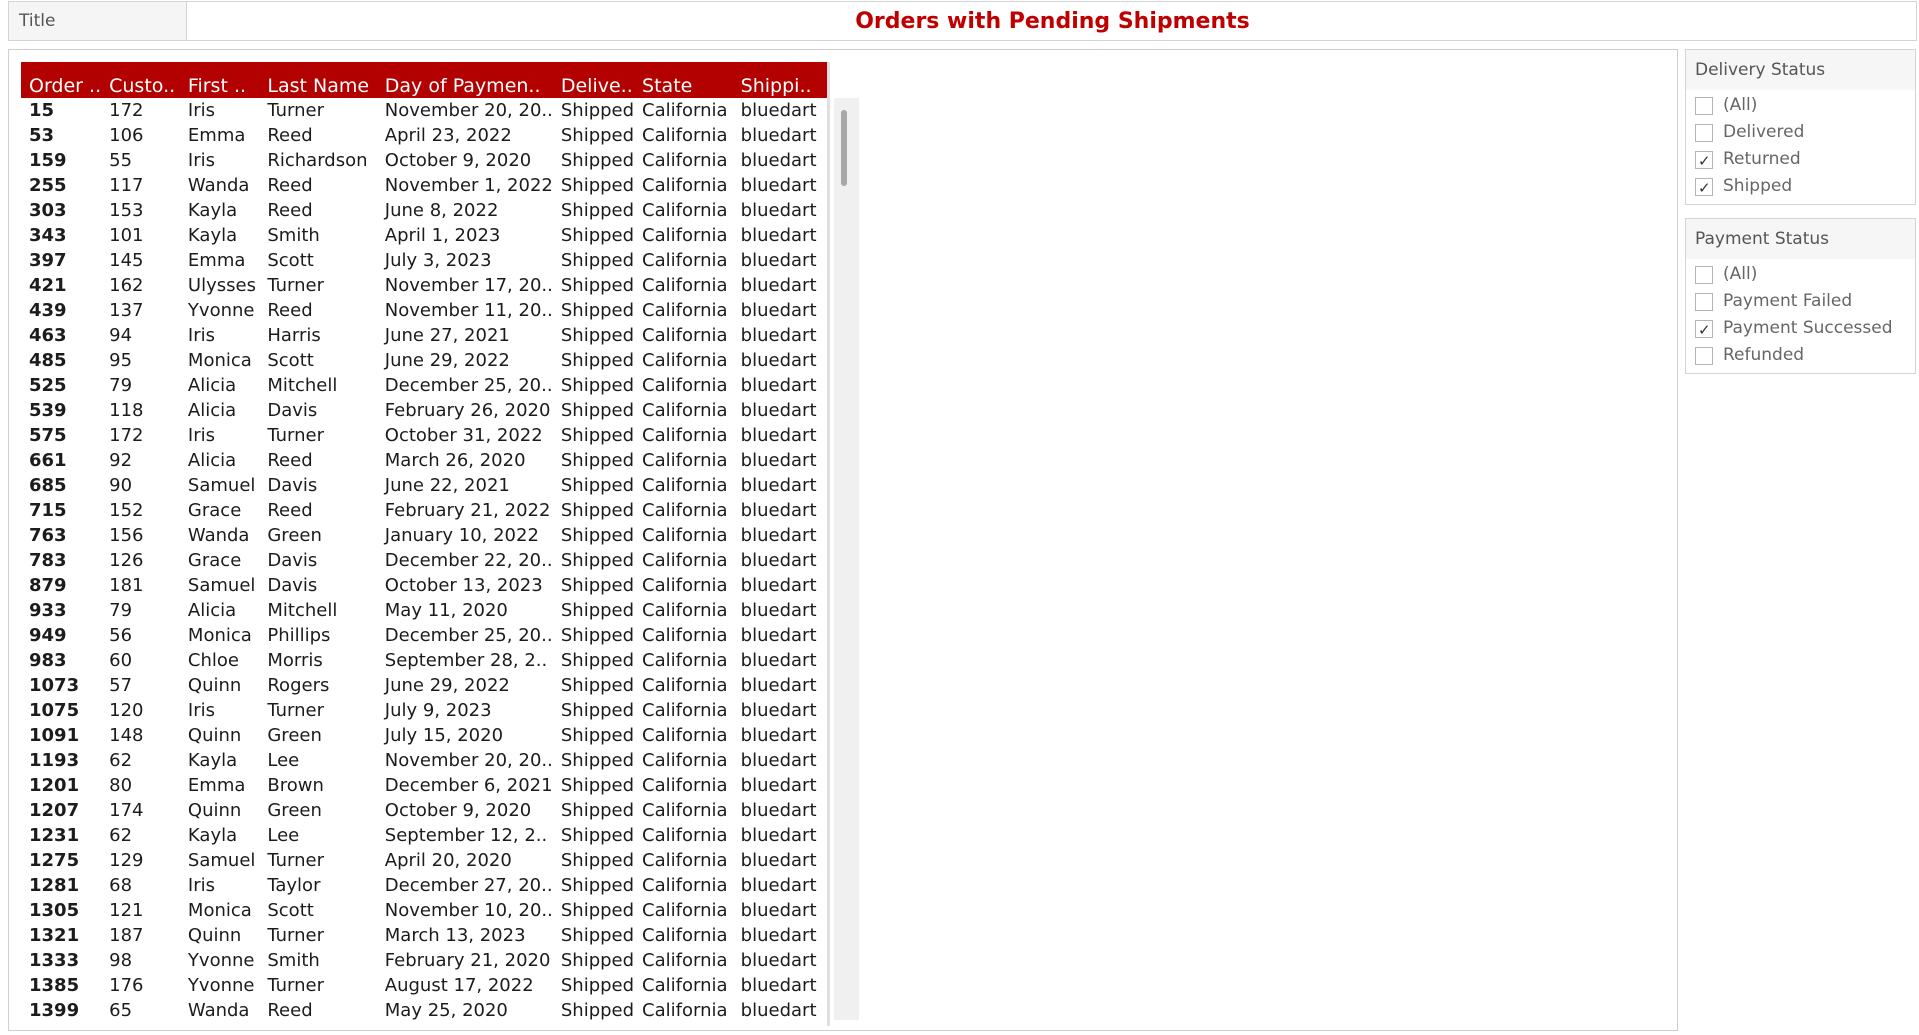 The image size is (1919, 1035). Describe the element at coordinates (121, 960) in the screenshot. I see `table-cell: 98` at that location.